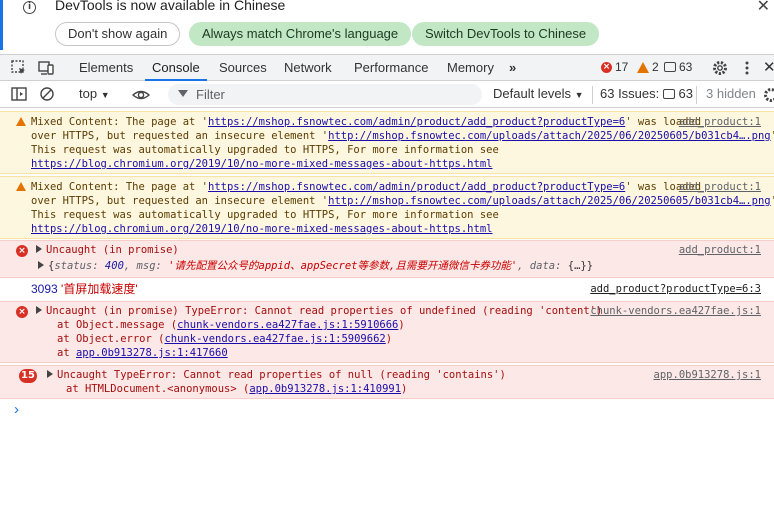 This screenshot has height=531, width=774. Describe the element at coordinates (768, 95) in the screenshot. I see `console-settings-gear-icon` at that location.